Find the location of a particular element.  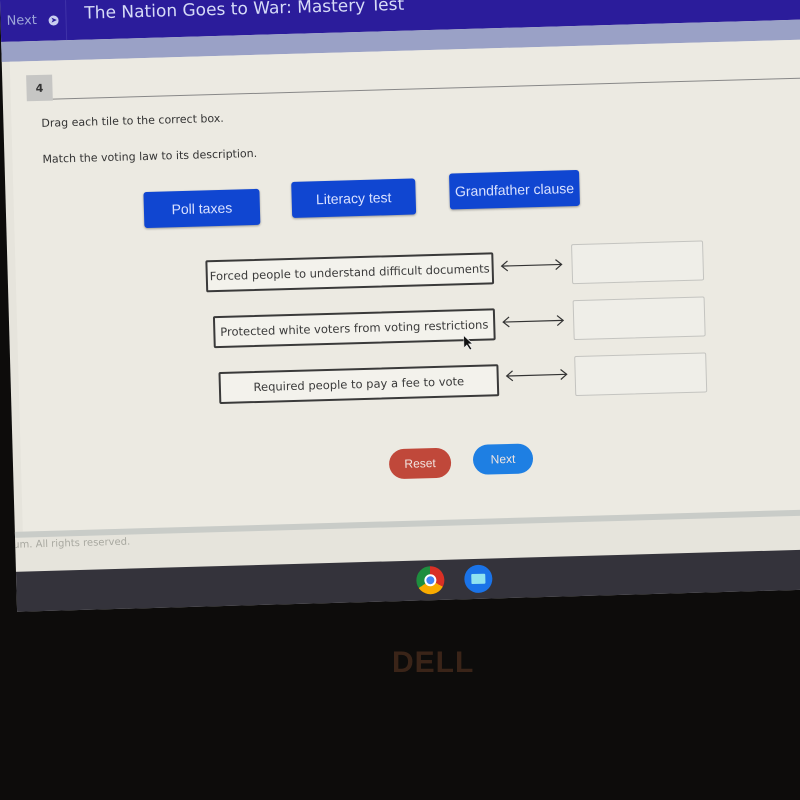

question-divider is located at coordinates (426, 88).